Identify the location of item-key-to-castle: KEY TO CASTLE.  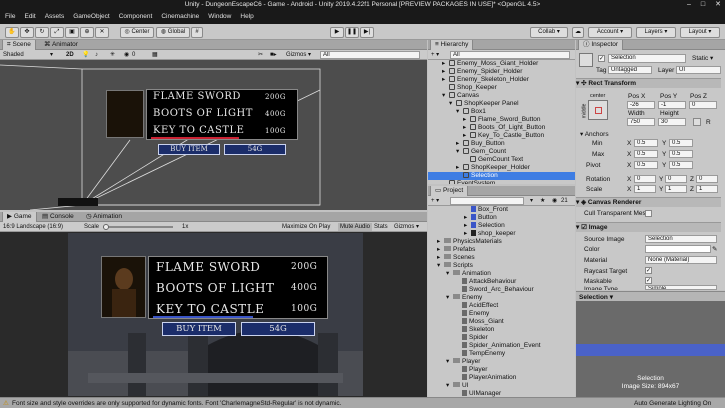
(210, 309).